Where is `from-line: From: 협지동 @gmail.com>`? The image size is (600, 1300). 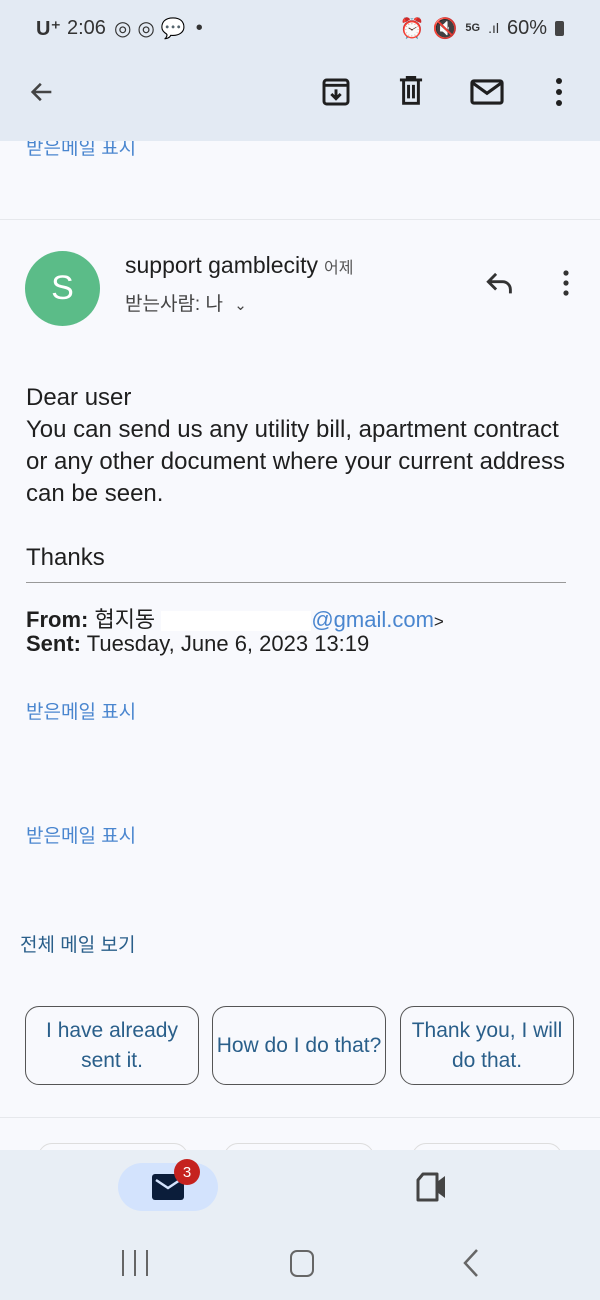 from-line: From: 협지동 @gmail.com> is located at coordinates (235, 618).